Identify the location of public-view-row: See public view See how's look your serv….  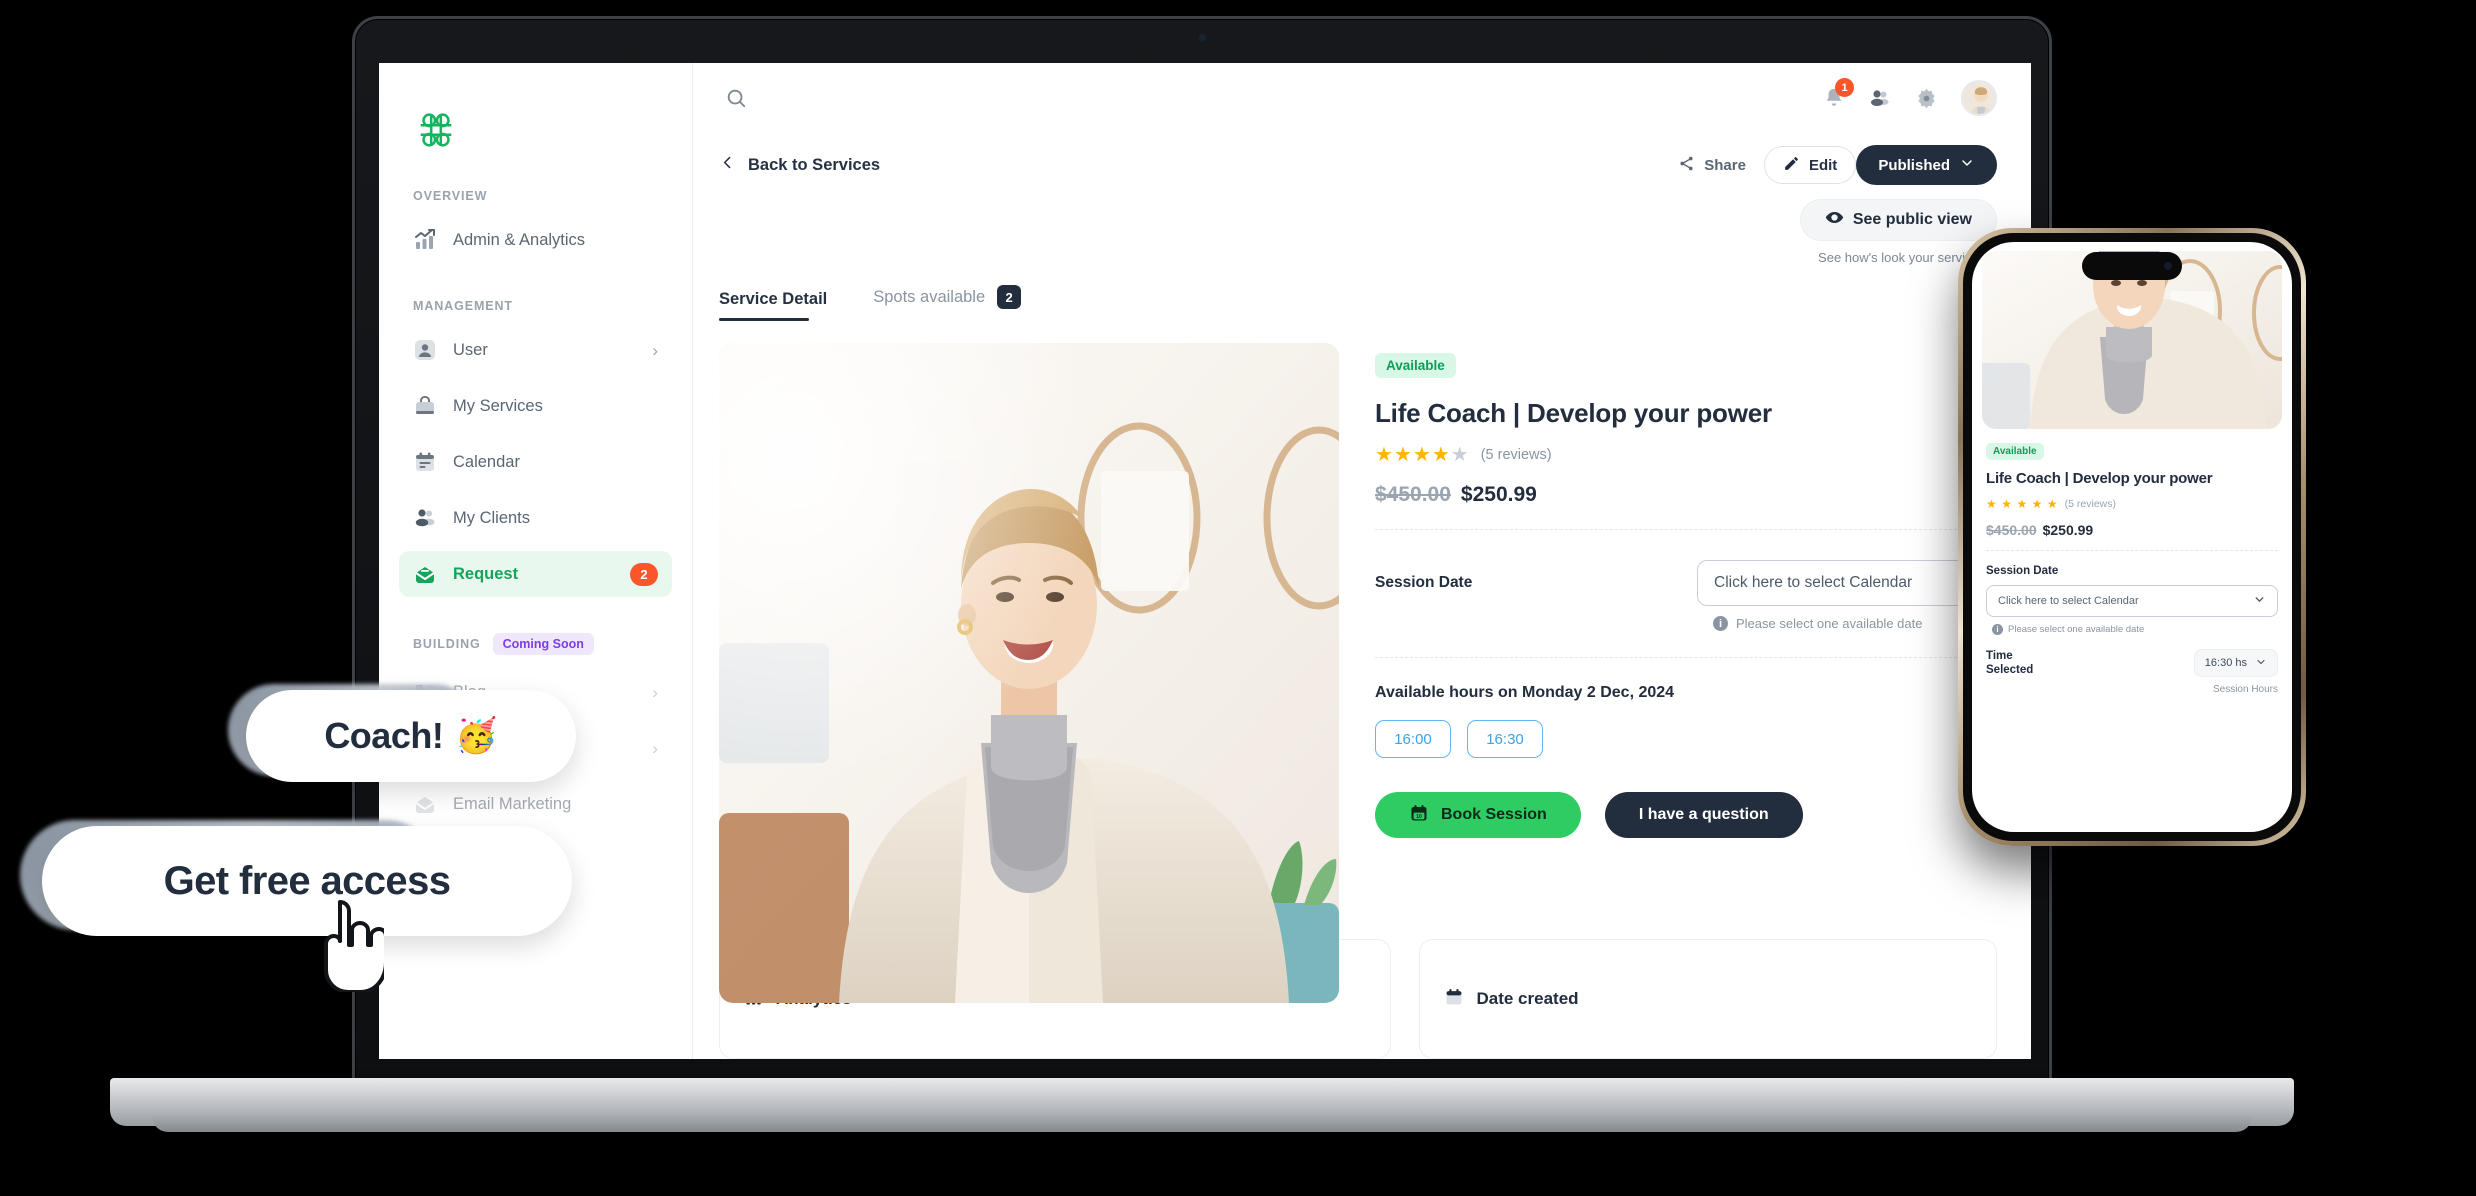
(1362, 225).